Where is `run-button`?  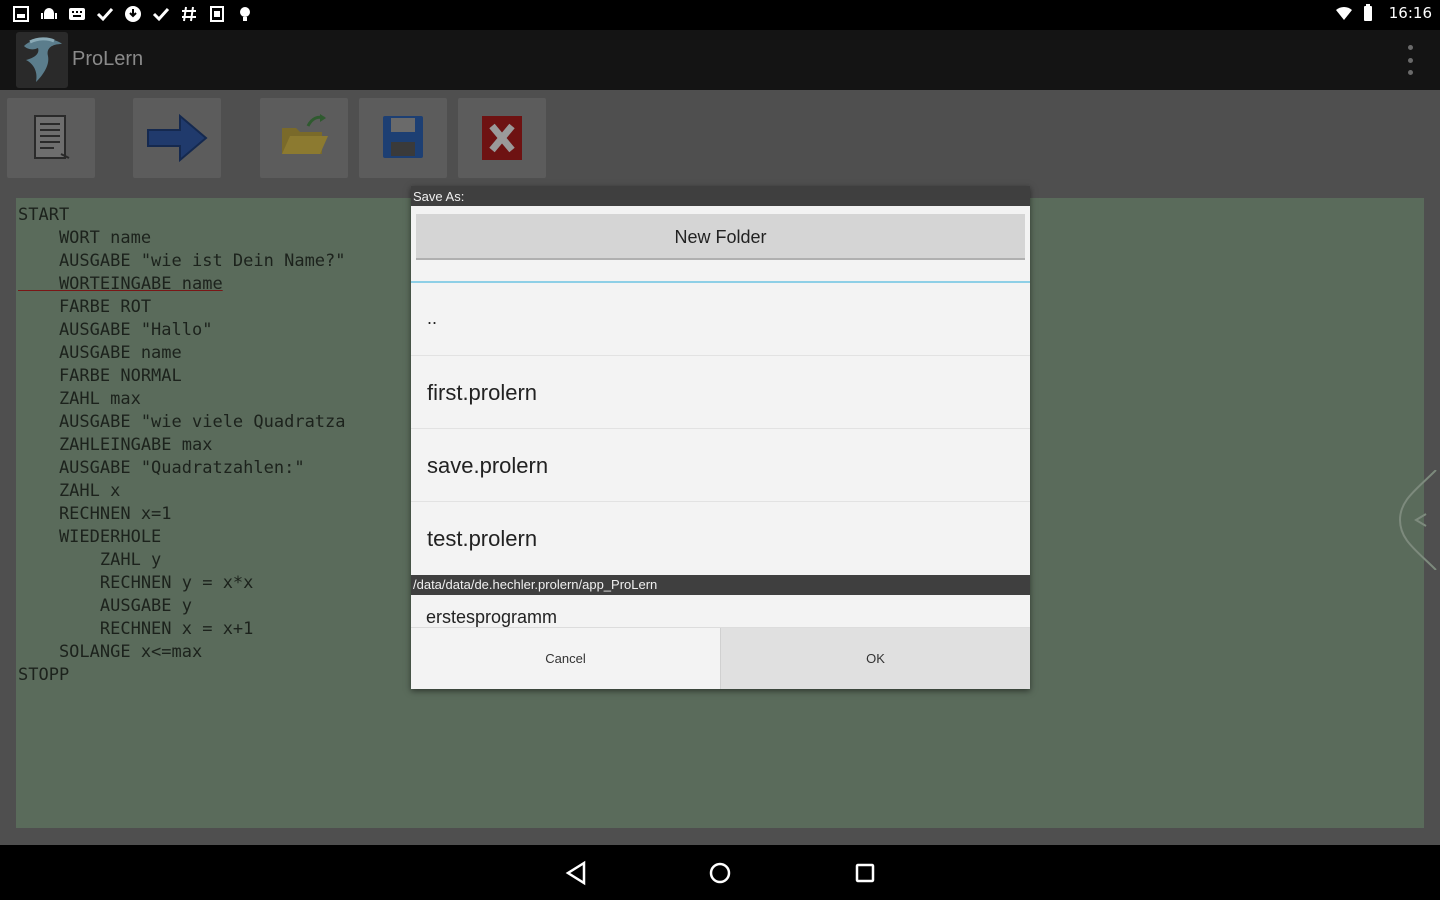
run-button is located at coordinates (177, 138).